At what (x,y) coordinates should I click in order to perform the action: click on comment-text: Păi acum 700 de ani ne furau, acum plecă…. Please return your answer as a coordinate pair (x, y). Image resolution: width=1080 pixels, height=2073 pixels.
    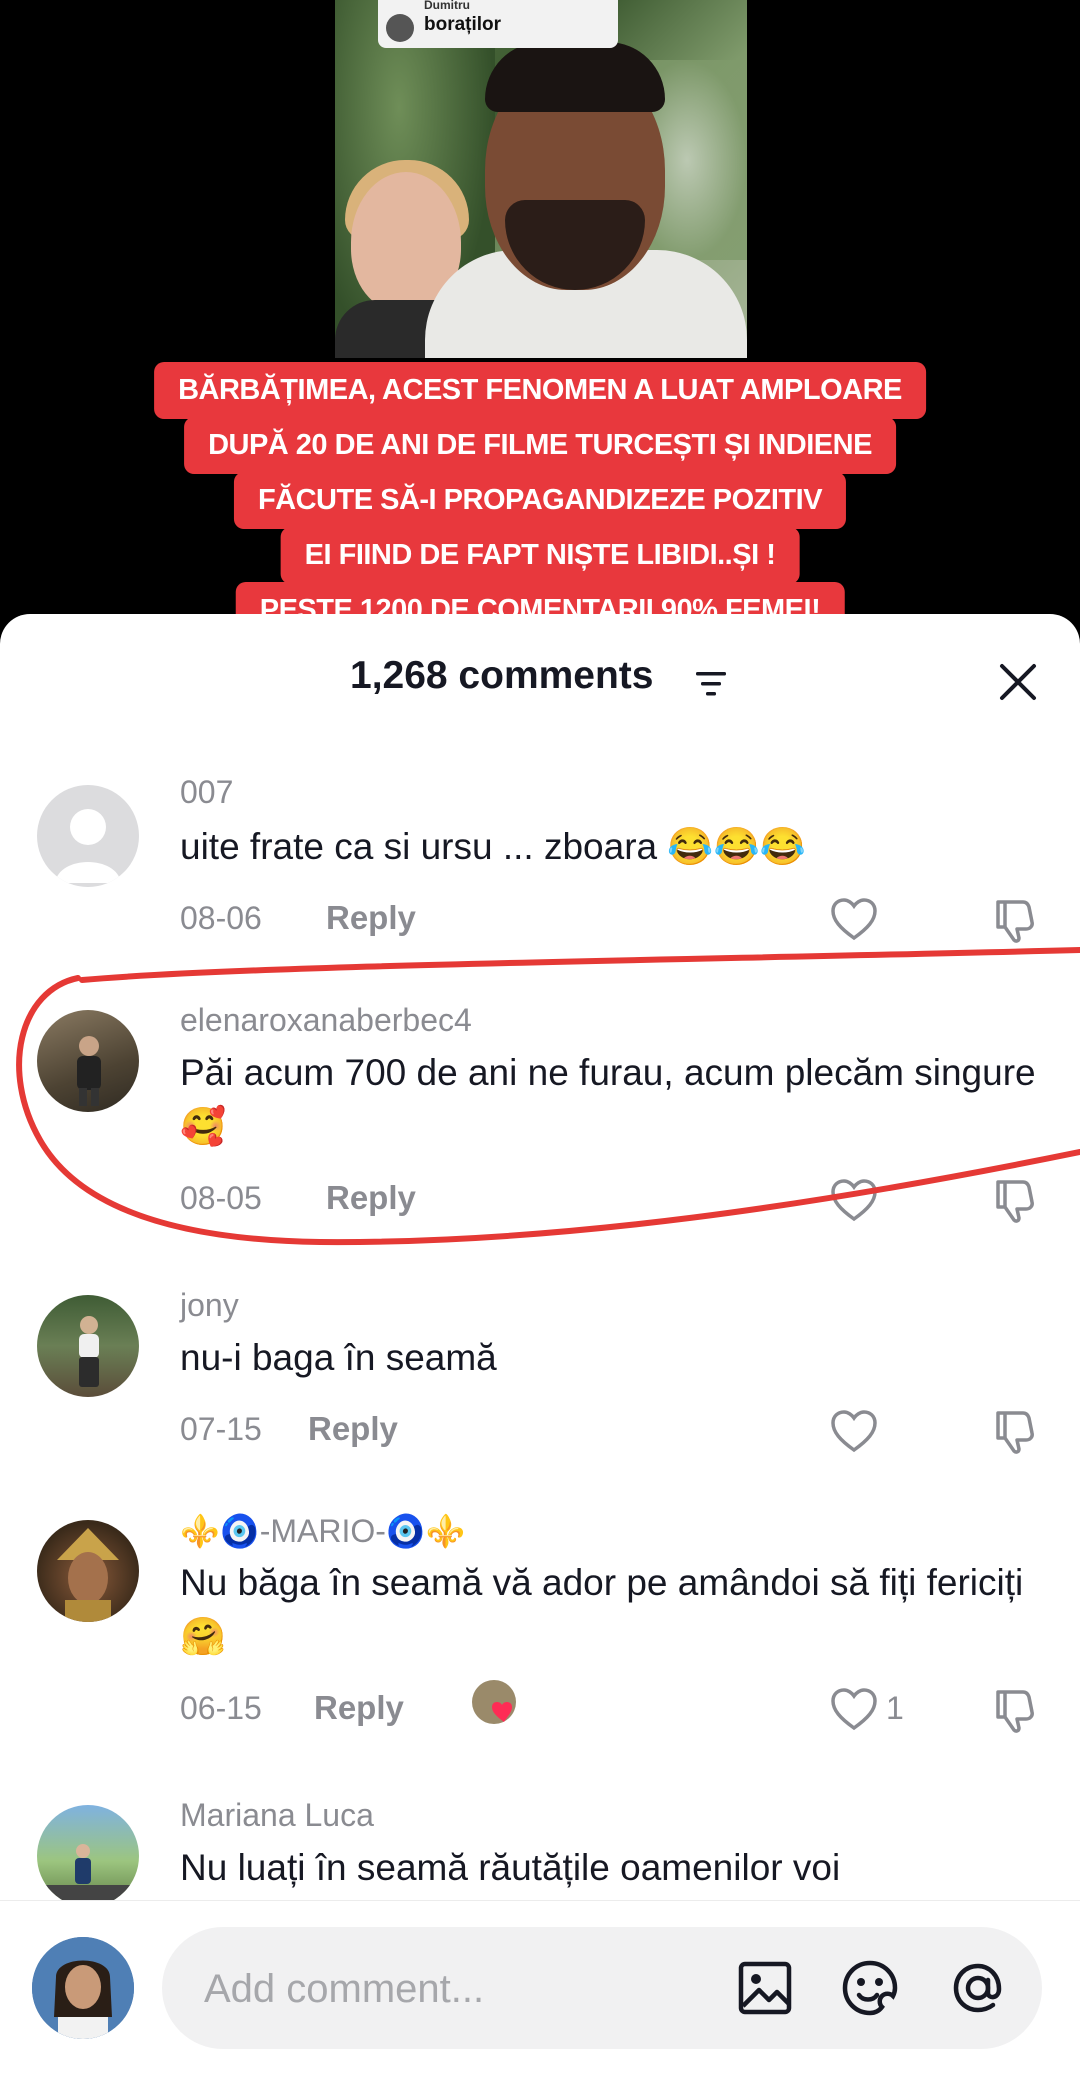
    Looking at the image, I should click on (608, 1099).